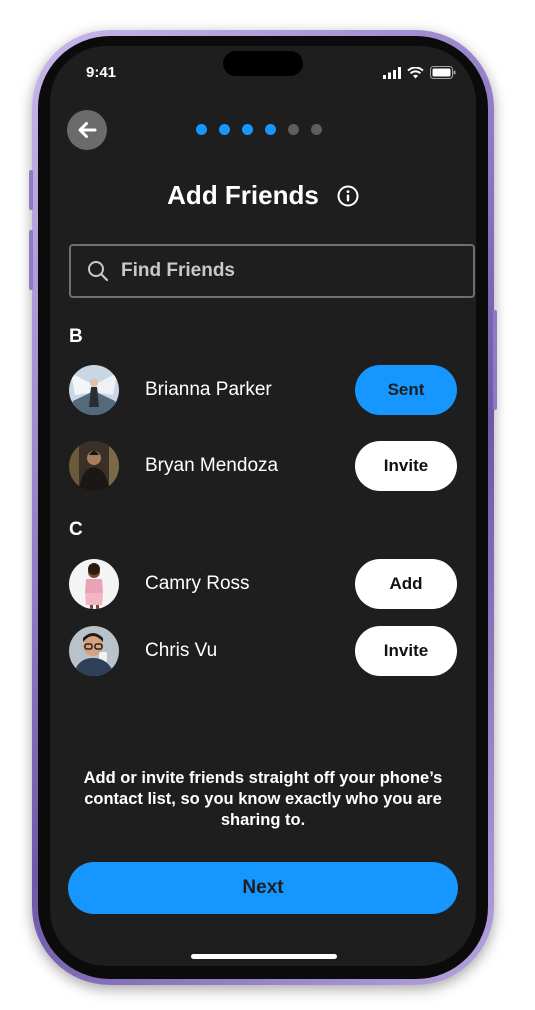 The height and width of the screenshot is (1010, 535). Describe the element at coordinates (263, 888) in the screenshot. I see `next-button: Next` at that location.